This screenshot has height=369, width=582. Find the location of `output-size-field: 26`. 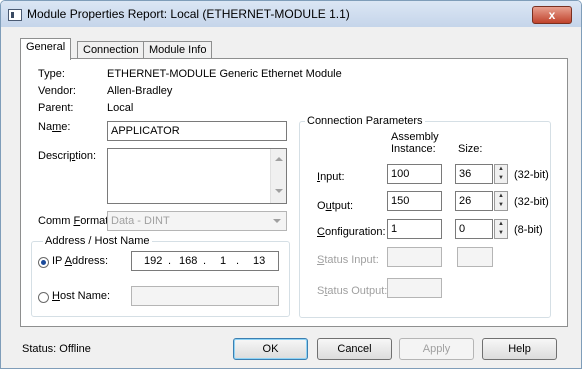

output-size-field: 26 is located at coordinates (474, 201).